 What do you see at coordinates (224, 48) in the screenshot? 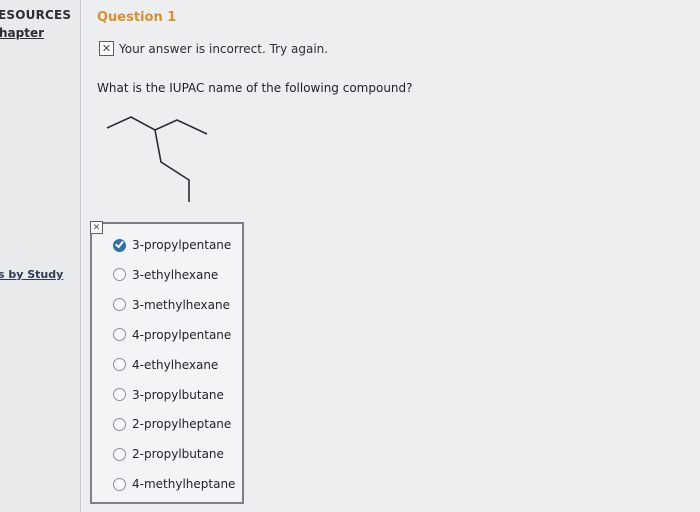
I see `feedback-text: Your answer is incorrect. Try again.` at bounding box center [224, 48].